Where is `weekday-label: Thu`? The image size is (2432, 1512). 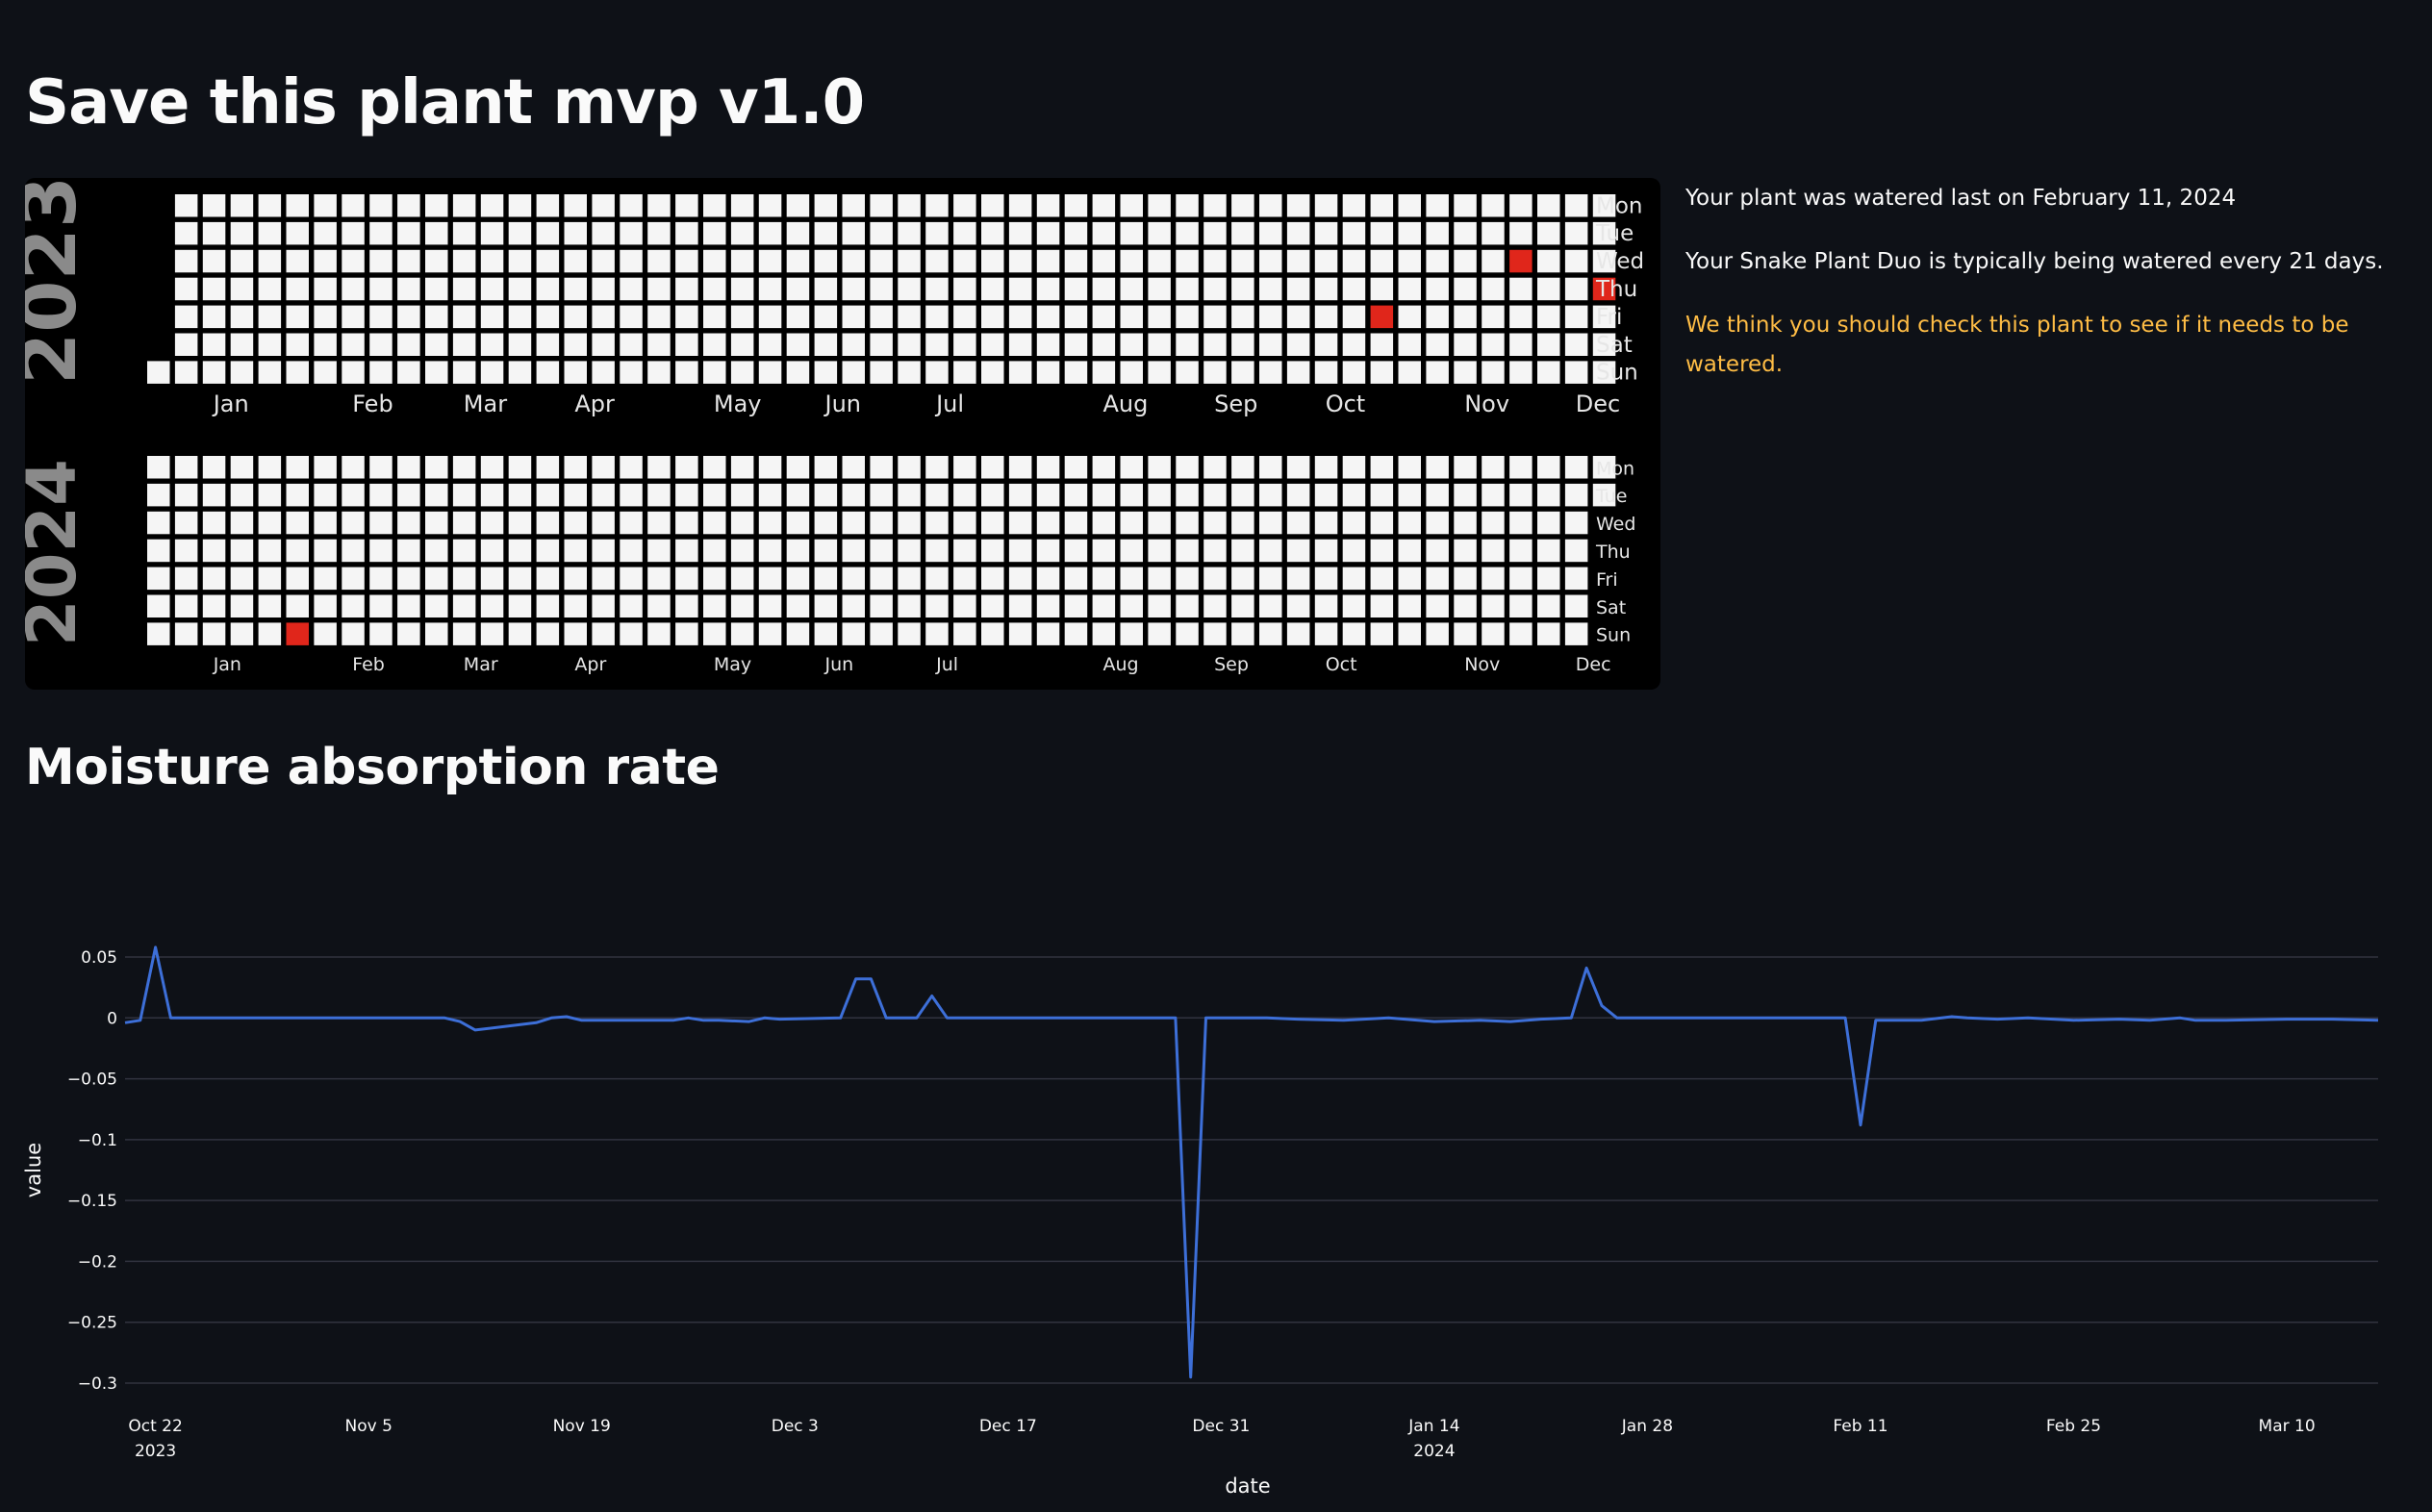
weekday-label: Thu is located at coordinates (1613, 553).